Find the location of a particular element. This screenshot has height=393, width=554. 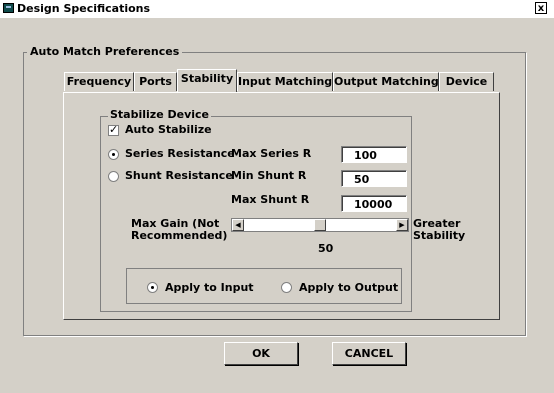

close-icon: x is located at coordinates (541, 8).